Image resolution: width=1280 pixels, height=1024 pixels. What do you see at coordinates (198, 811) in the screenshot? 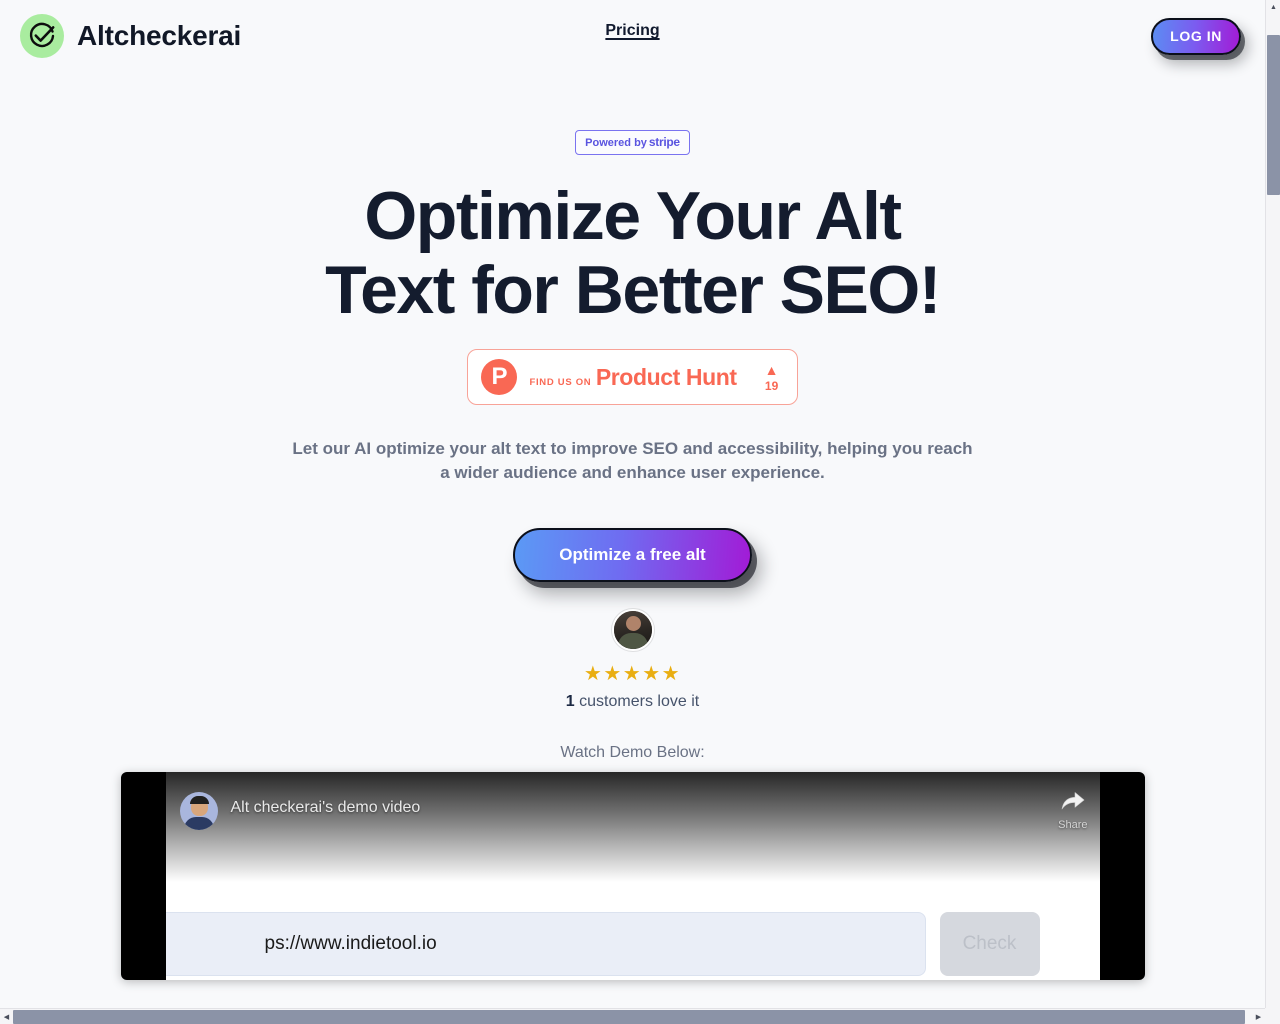
I see `channel-avatar` at bounding box center [198, 811].